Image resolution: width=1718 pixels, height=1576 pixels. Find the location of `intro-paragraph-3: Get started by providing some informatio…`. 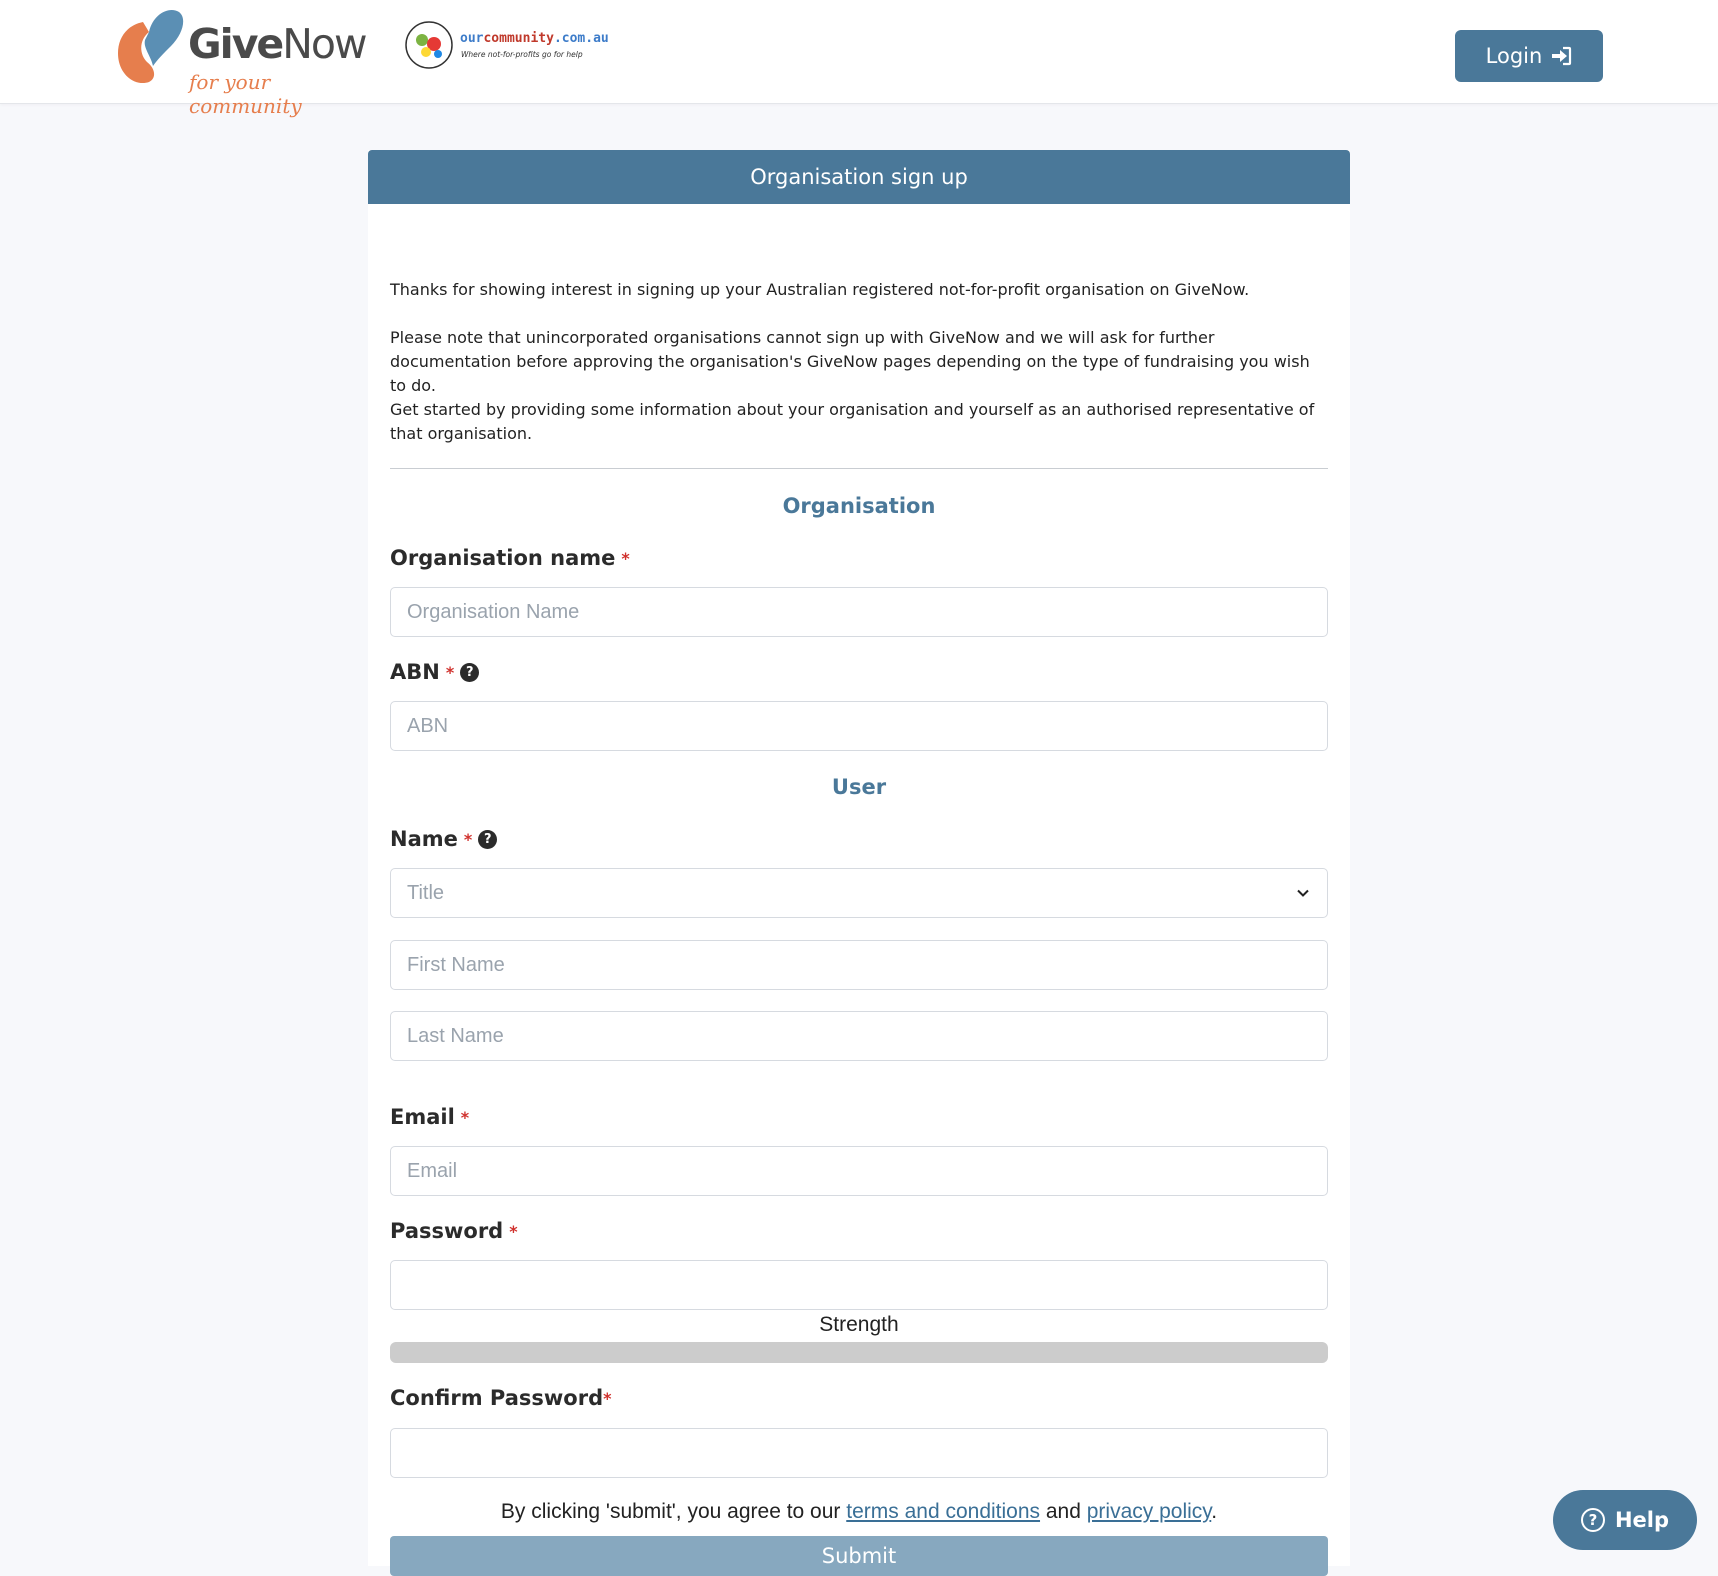

intro-paragraph-3: Get started by providing some informatio… is located at coordinates (852, 421).